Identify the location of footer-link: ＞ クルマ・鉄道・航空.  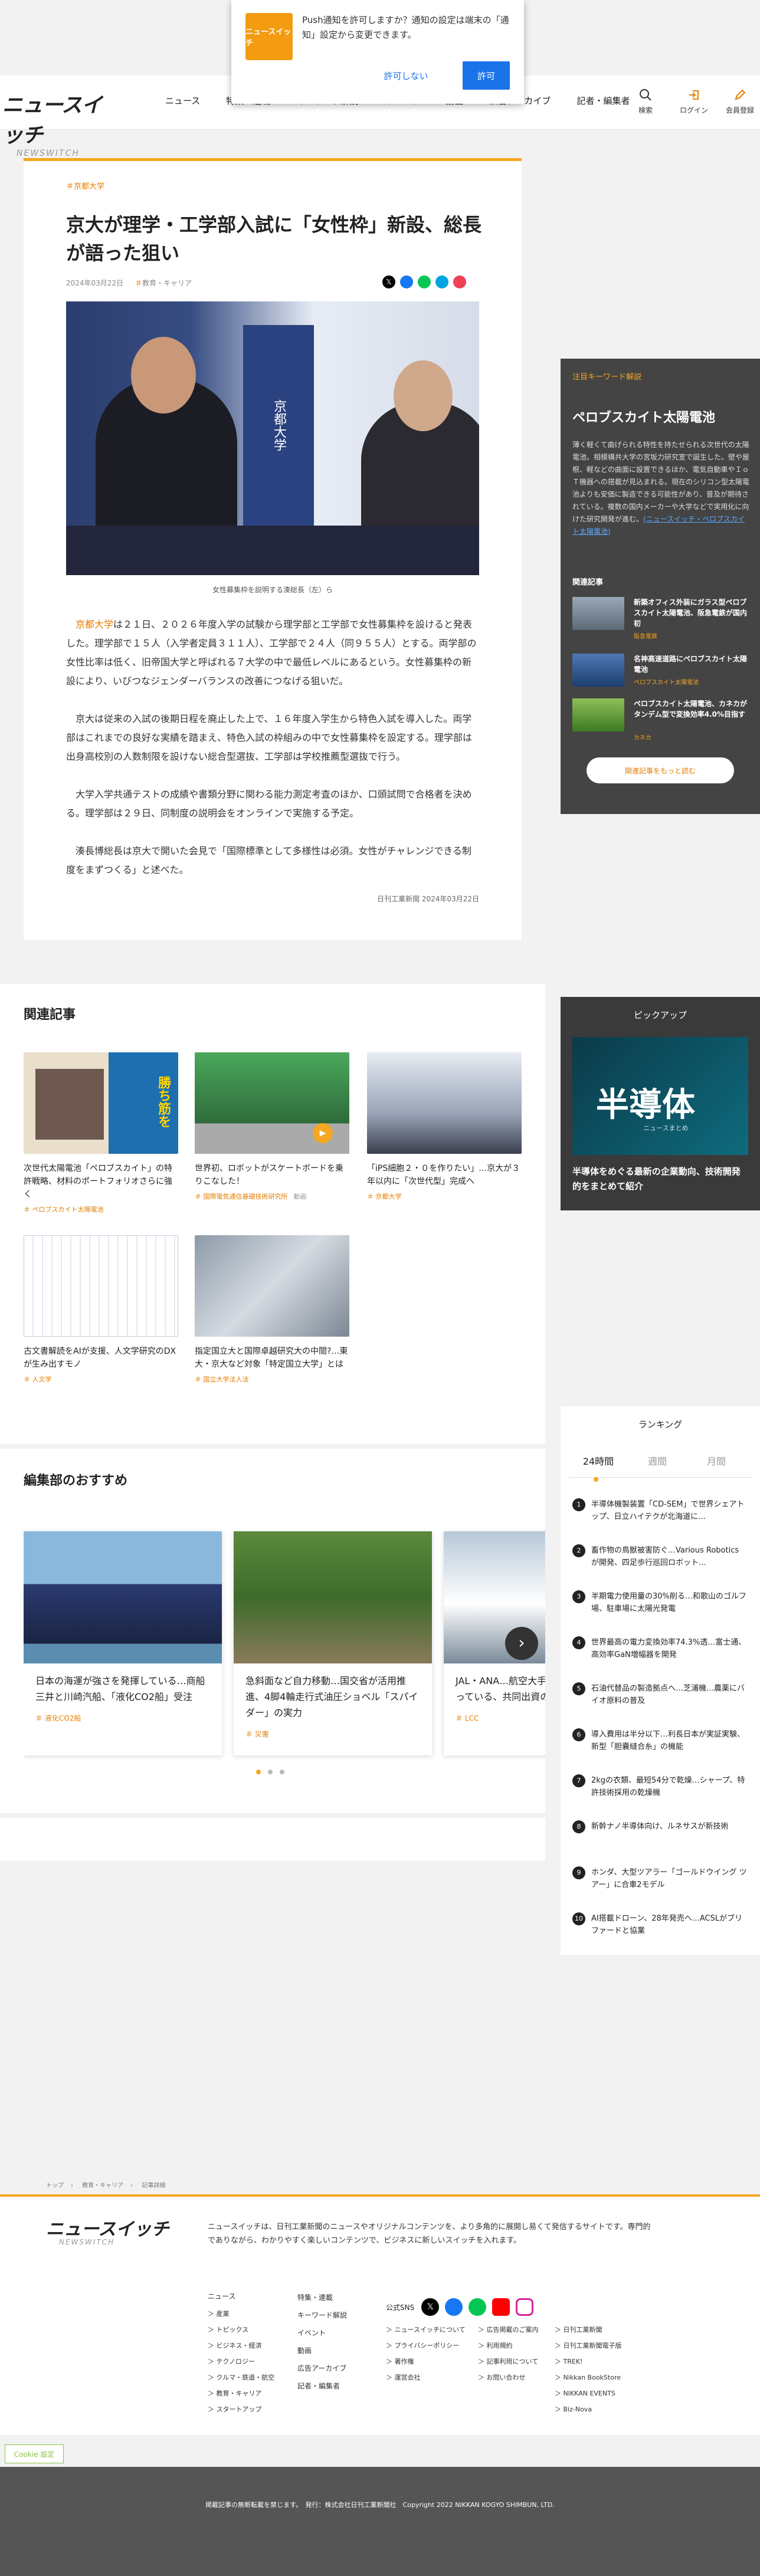
(241, 2377).